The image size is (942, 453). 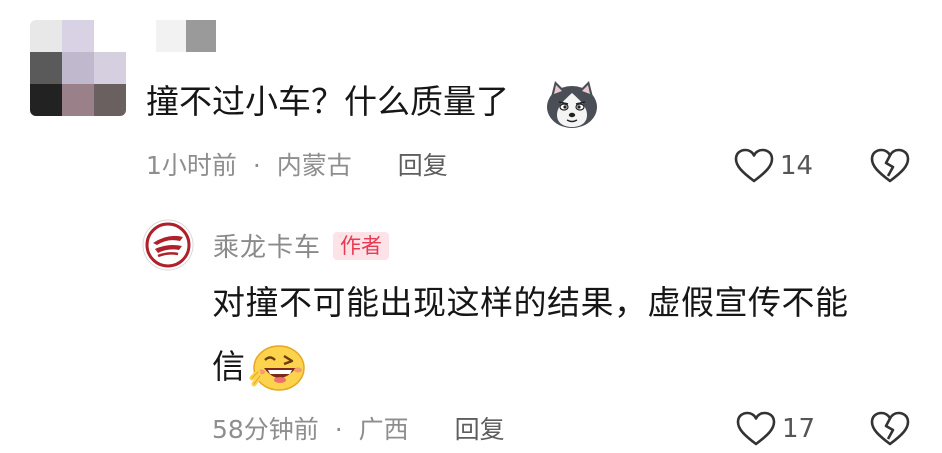 I want to click on commenter-avatar, so click(x=78, y=68).